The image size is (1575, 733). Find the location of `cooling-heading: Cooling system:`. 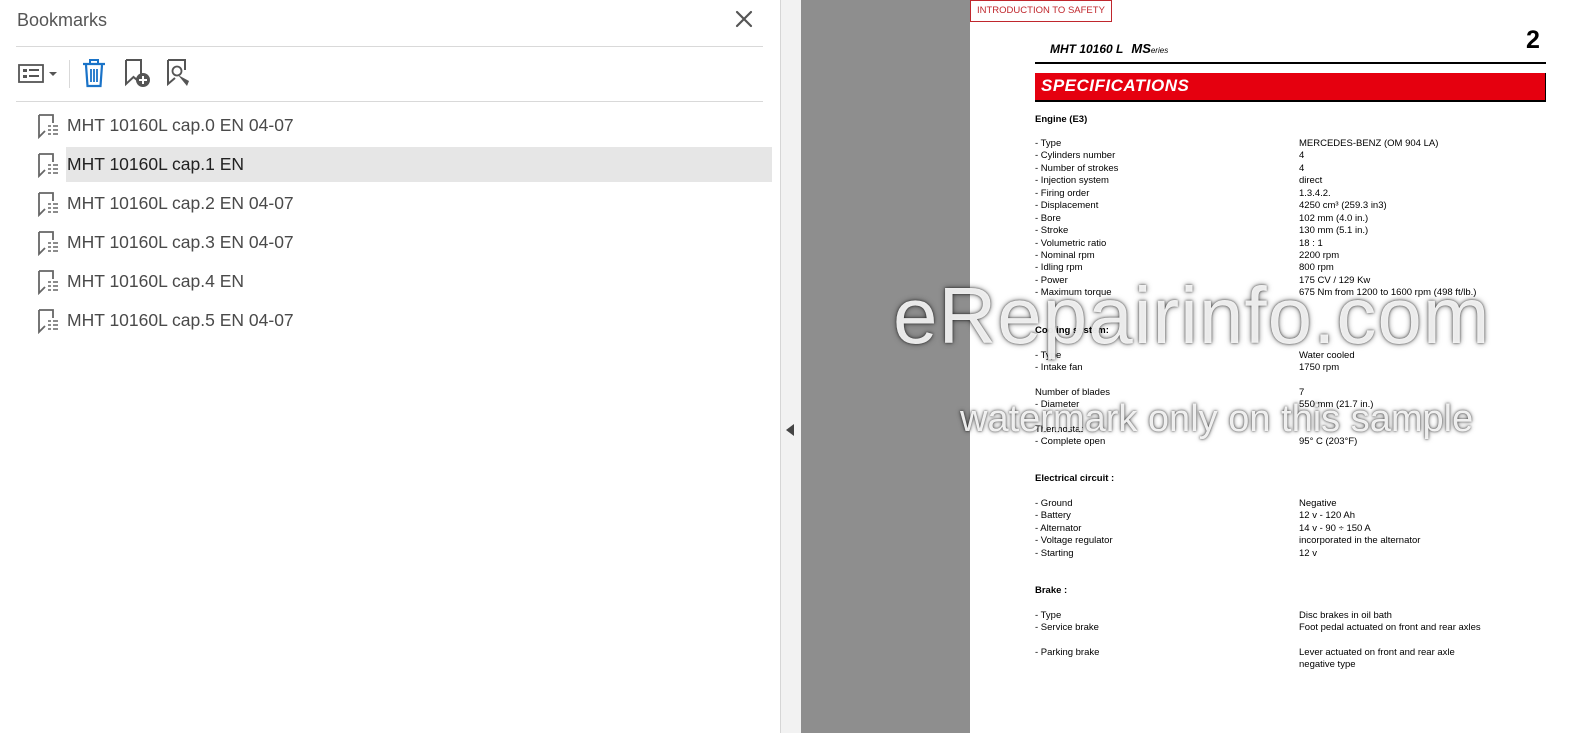

cooling-heading: Cooling system: is located at coordinates (1072, 330).